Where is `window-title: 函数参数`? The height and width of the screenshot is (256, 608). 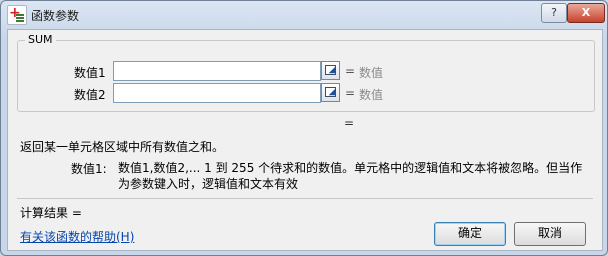 window-title: 函数参数 is located at coordinates (55, 16).